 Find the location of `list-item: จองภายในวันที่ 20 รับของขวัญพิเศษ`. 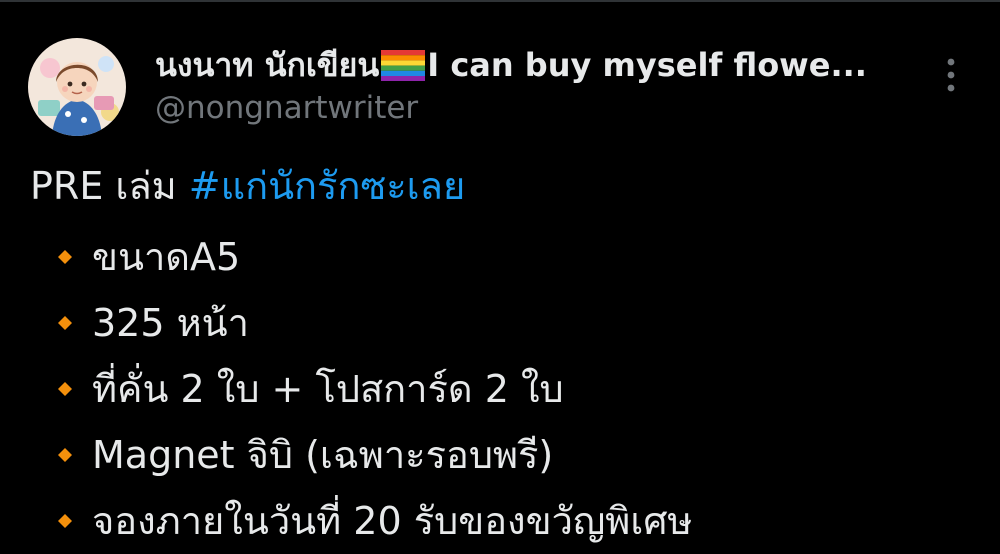

list-item: จองภายในวันที่ 20 รับของขวัญพิเศษ is located at coordinates (505, 521).